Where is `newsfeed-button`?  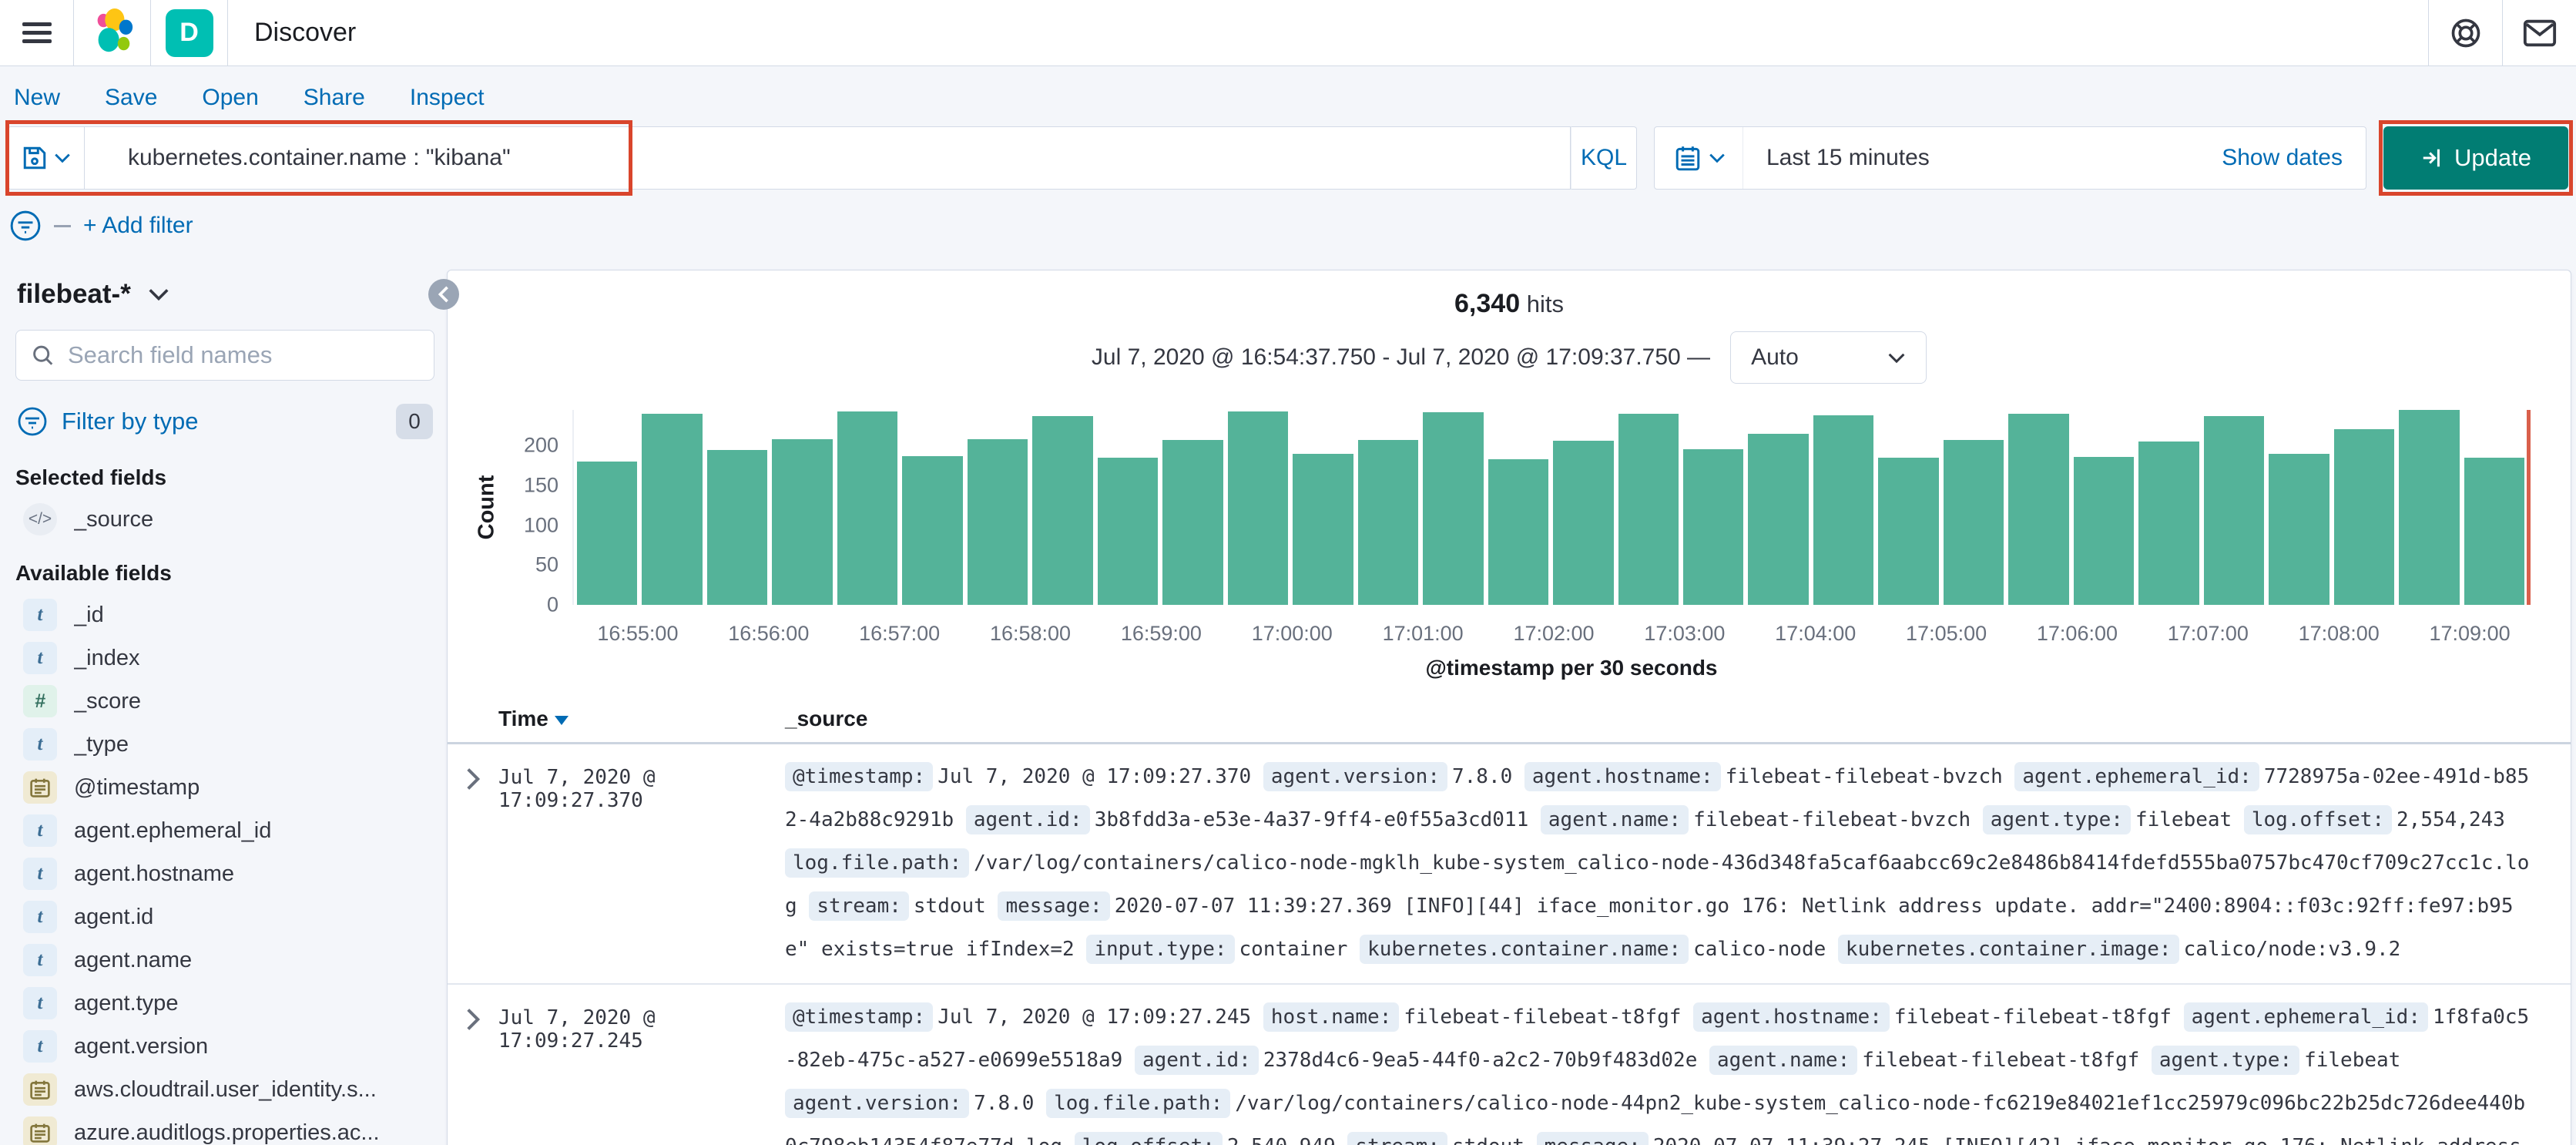
newsfeed-button is located at coordinates (2539, 32).